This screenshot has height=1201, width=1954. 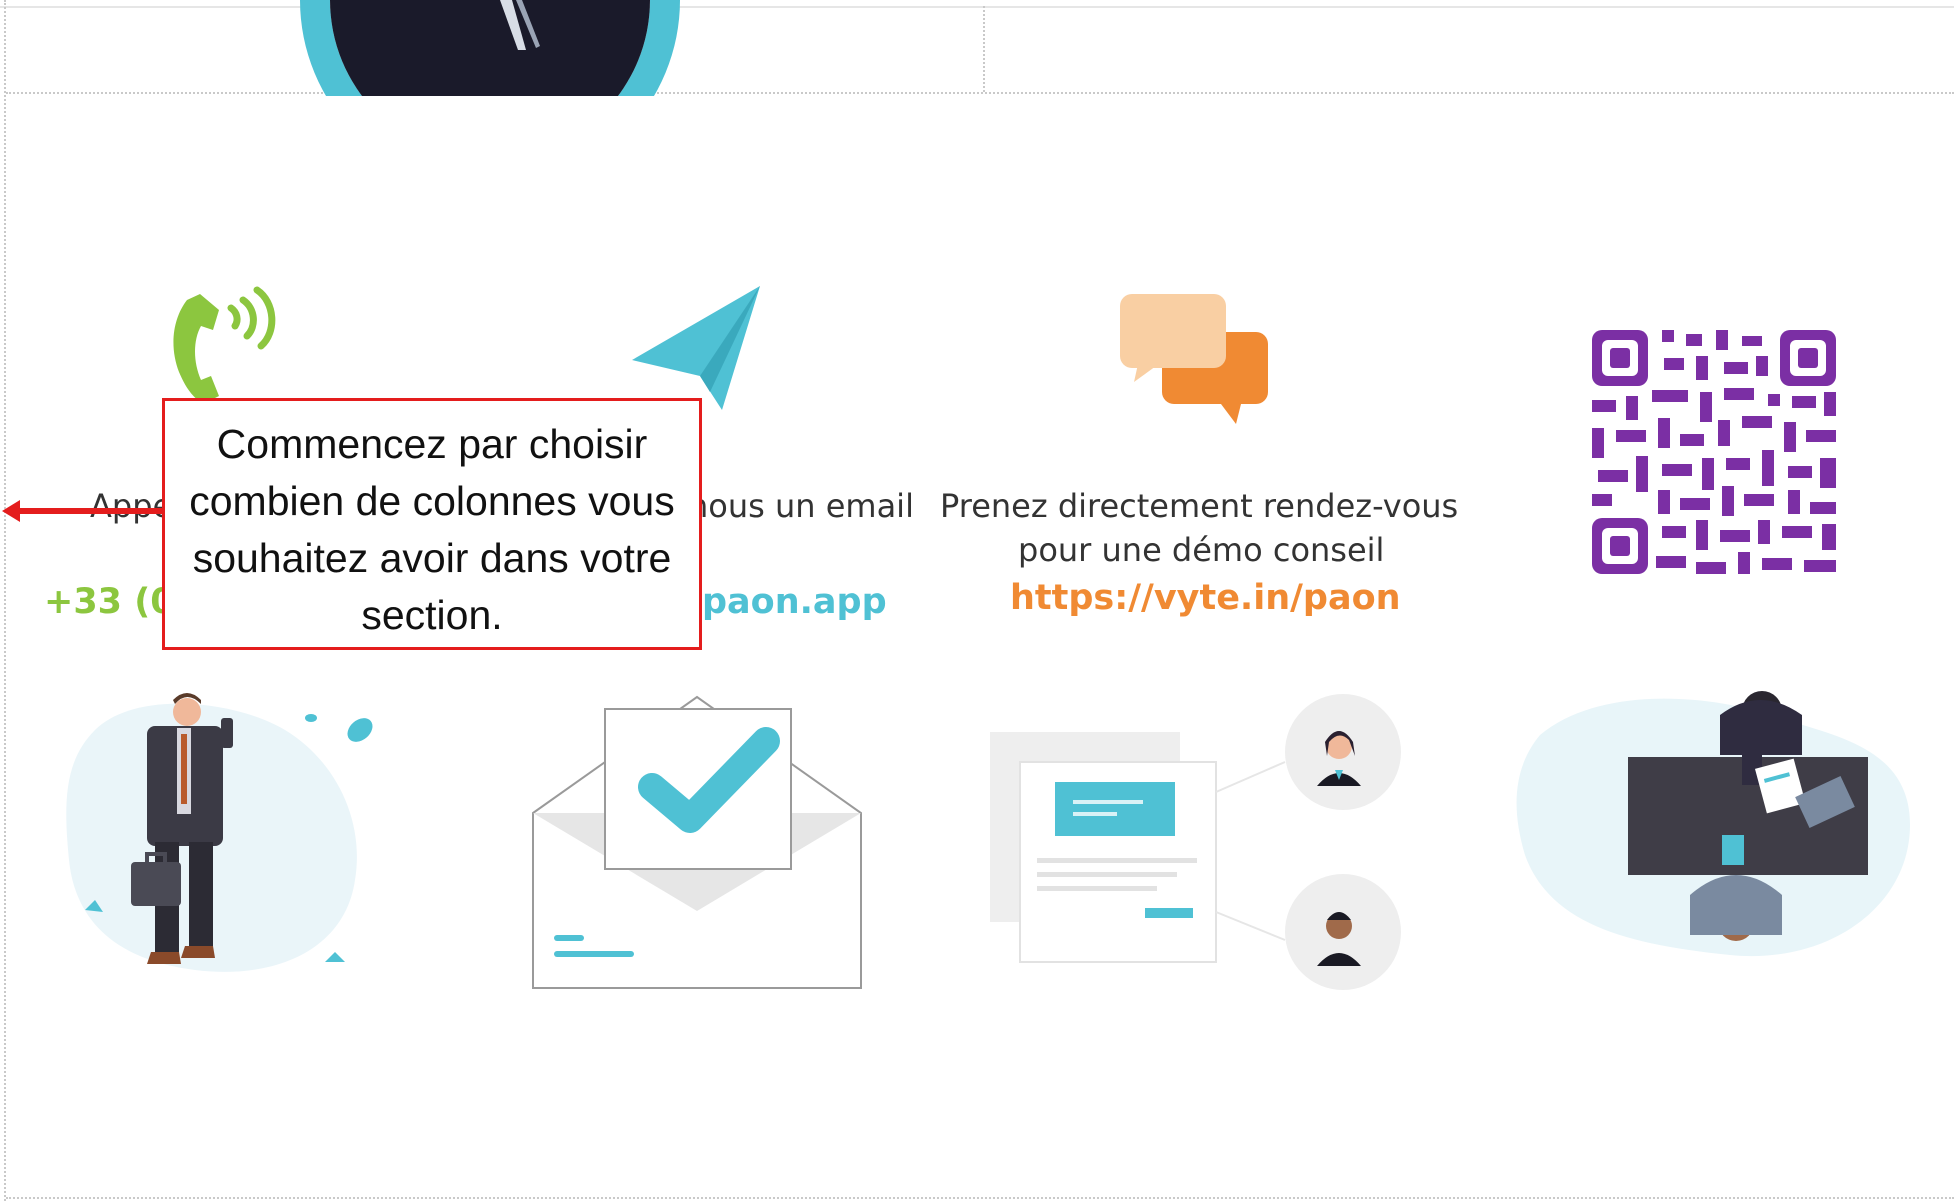 What do you see at coordinates (696, 348) in the screenshot?
I see `paper-plane-icon` at bounding box center [696, 348].